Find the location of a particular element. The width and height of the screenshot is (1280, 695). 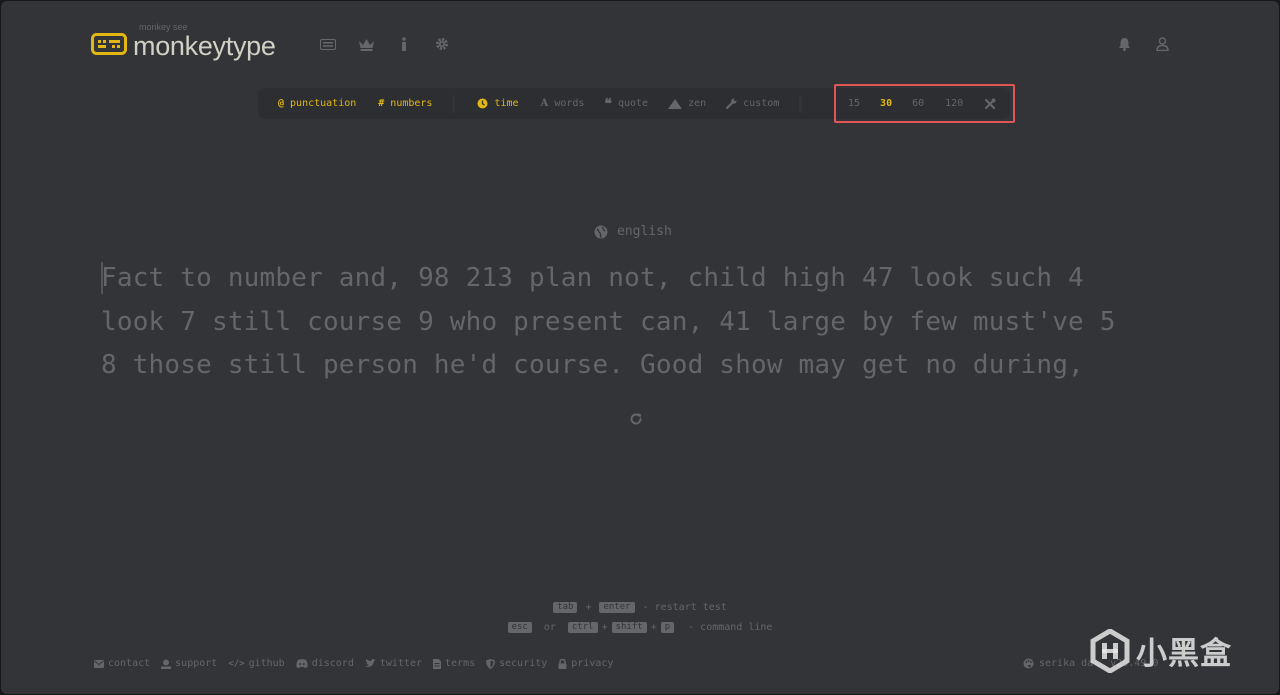

nav-icons is located at coordinates (385, 44).